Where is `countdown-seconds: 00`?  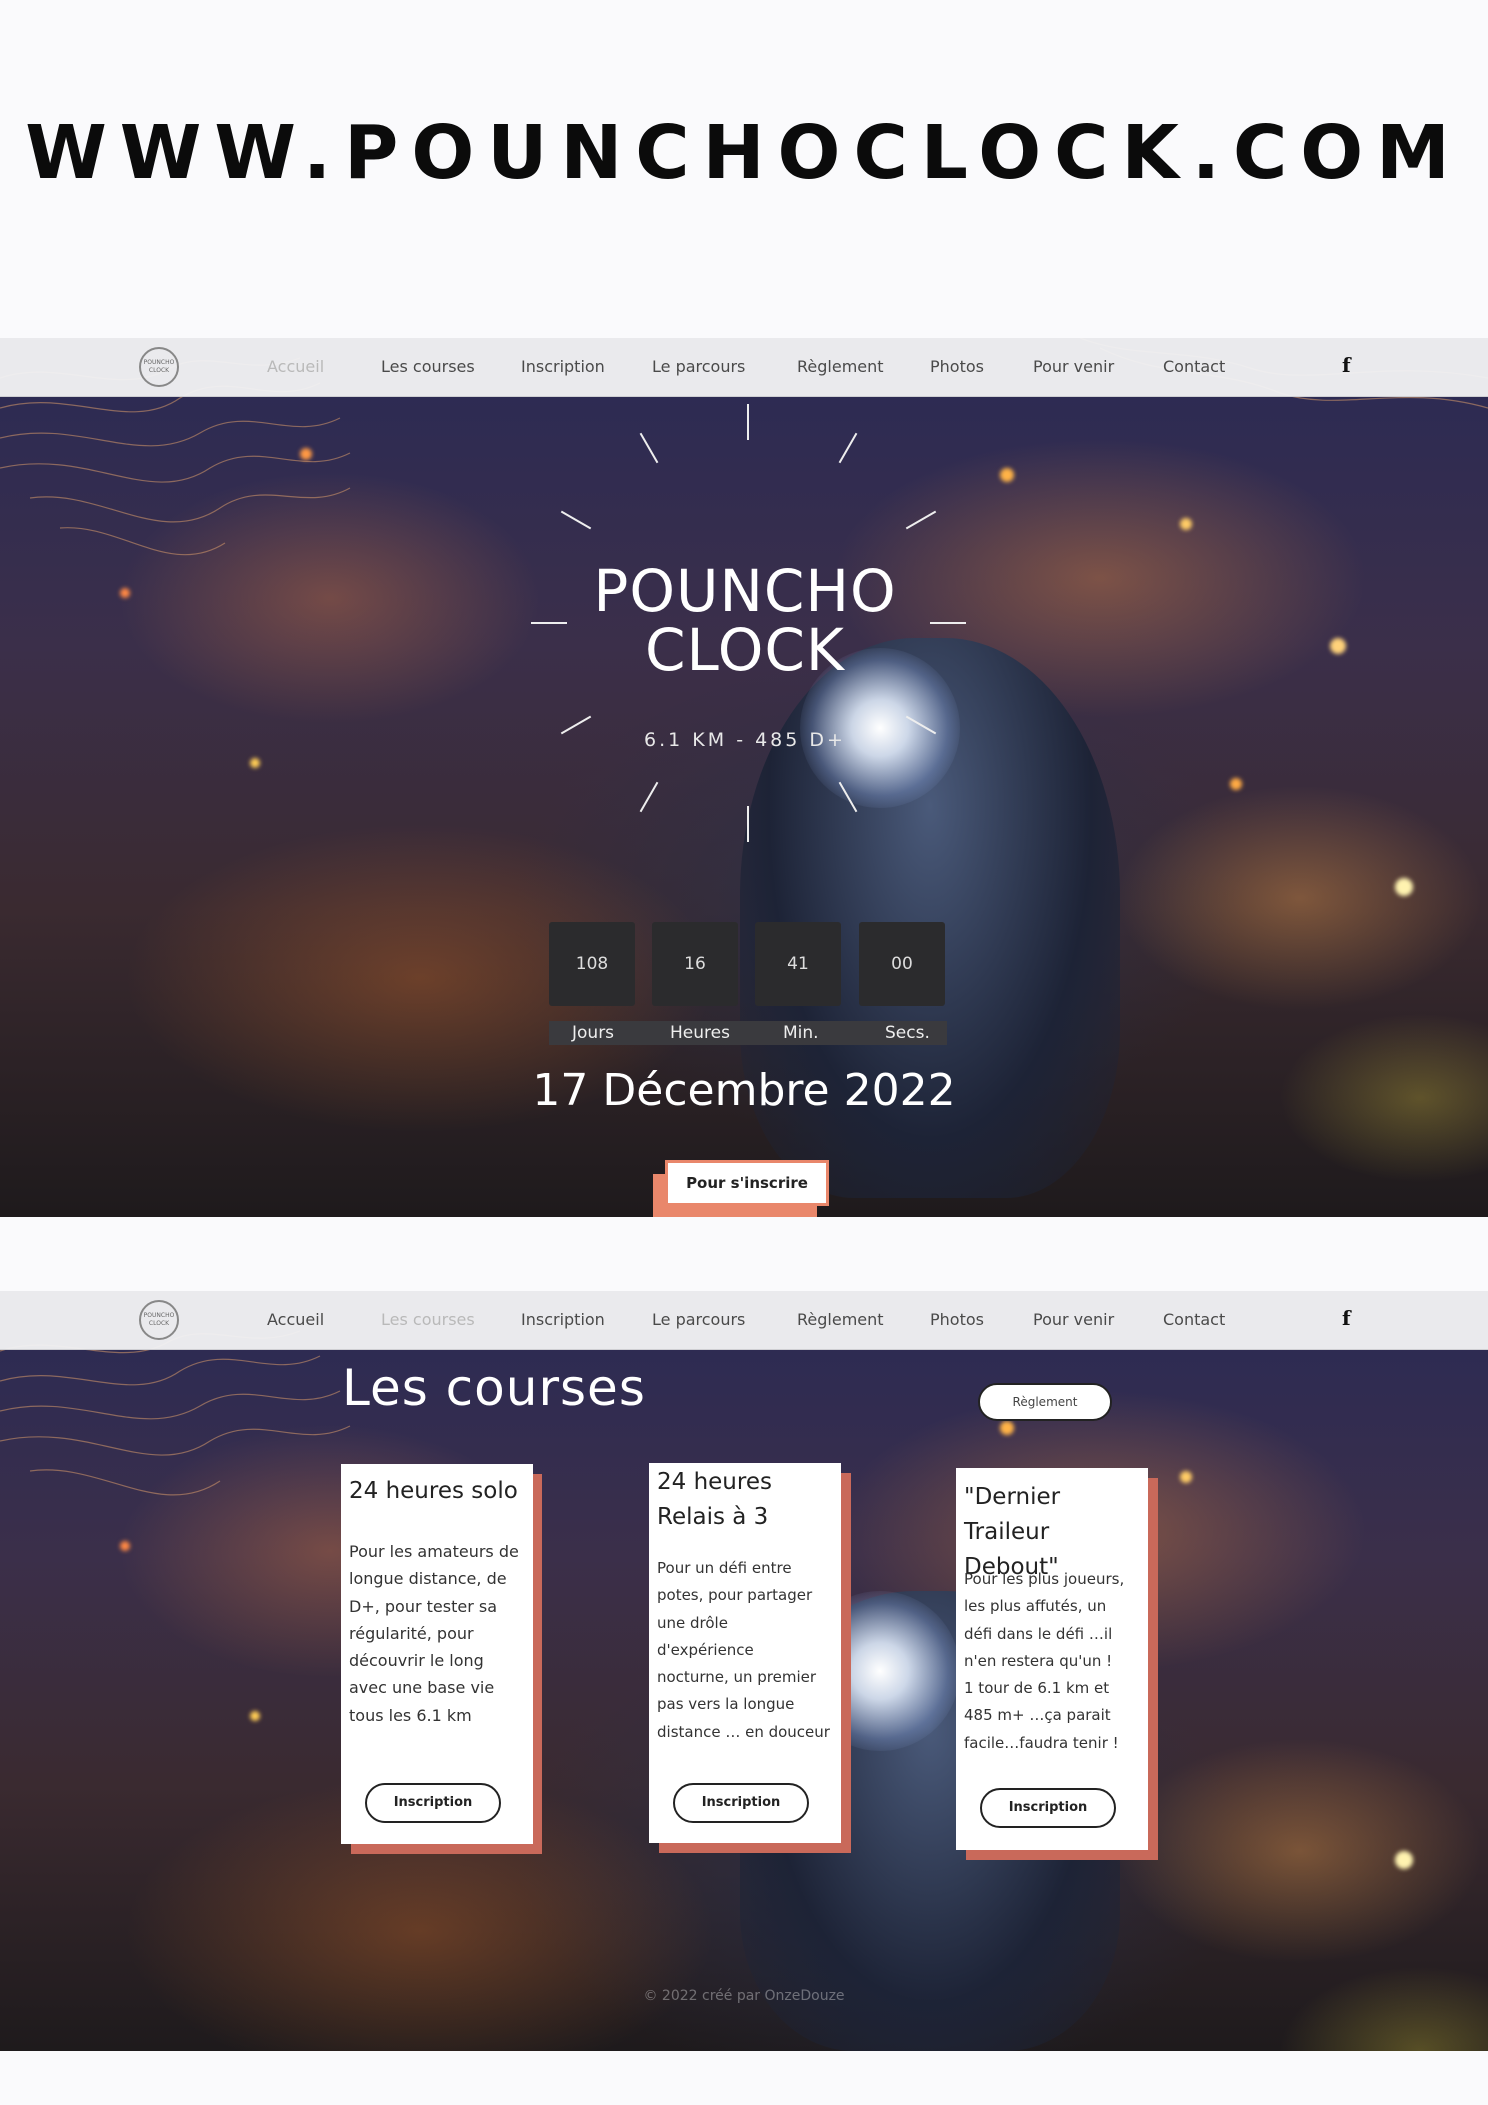
countdown-seconds: 00 is located at coordinates (902, 964).